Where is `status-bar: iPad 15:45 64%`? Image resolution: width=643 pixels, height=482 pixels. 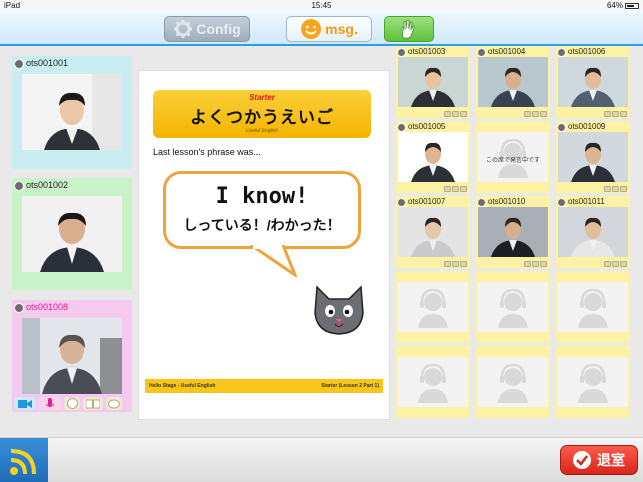 status-bar: iPad 15:45 64% is located at coordinates (321, 6).